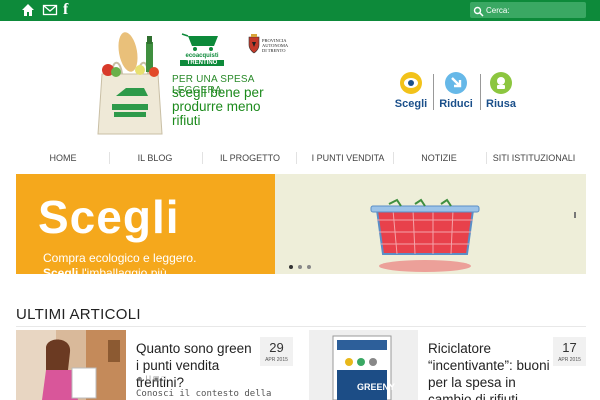 The height and width of the screenshot is (400, 600). Describe the element at coordinates (71, 365) in the screenshot. I see `article-1-image` at that location.